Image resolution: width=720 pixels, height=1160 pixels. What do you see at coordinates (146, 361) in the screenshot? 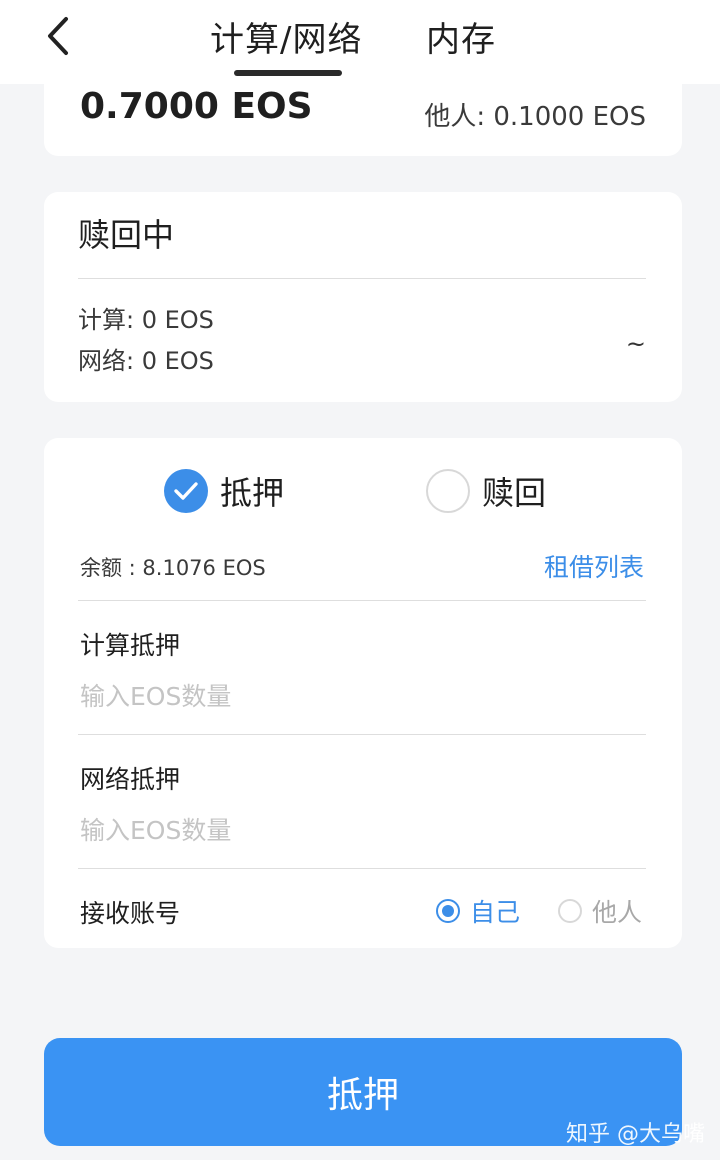
I see `redeeming-network: 网络: 0 EOS` at bounding box center [146, 361].